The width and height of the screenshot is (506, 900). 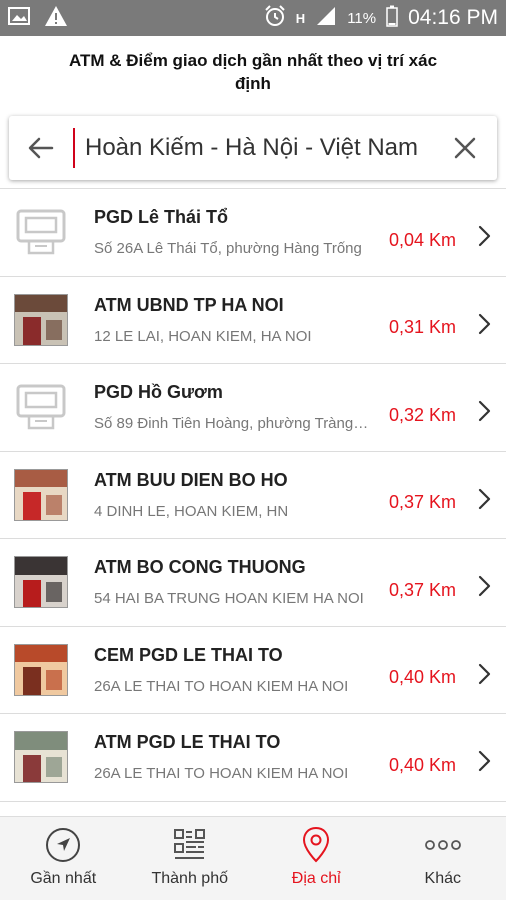 What do you see at coordinates (442, 878) in the screenshot?
I see `nav-more-label: Khác` at bounding box center [442, 878].